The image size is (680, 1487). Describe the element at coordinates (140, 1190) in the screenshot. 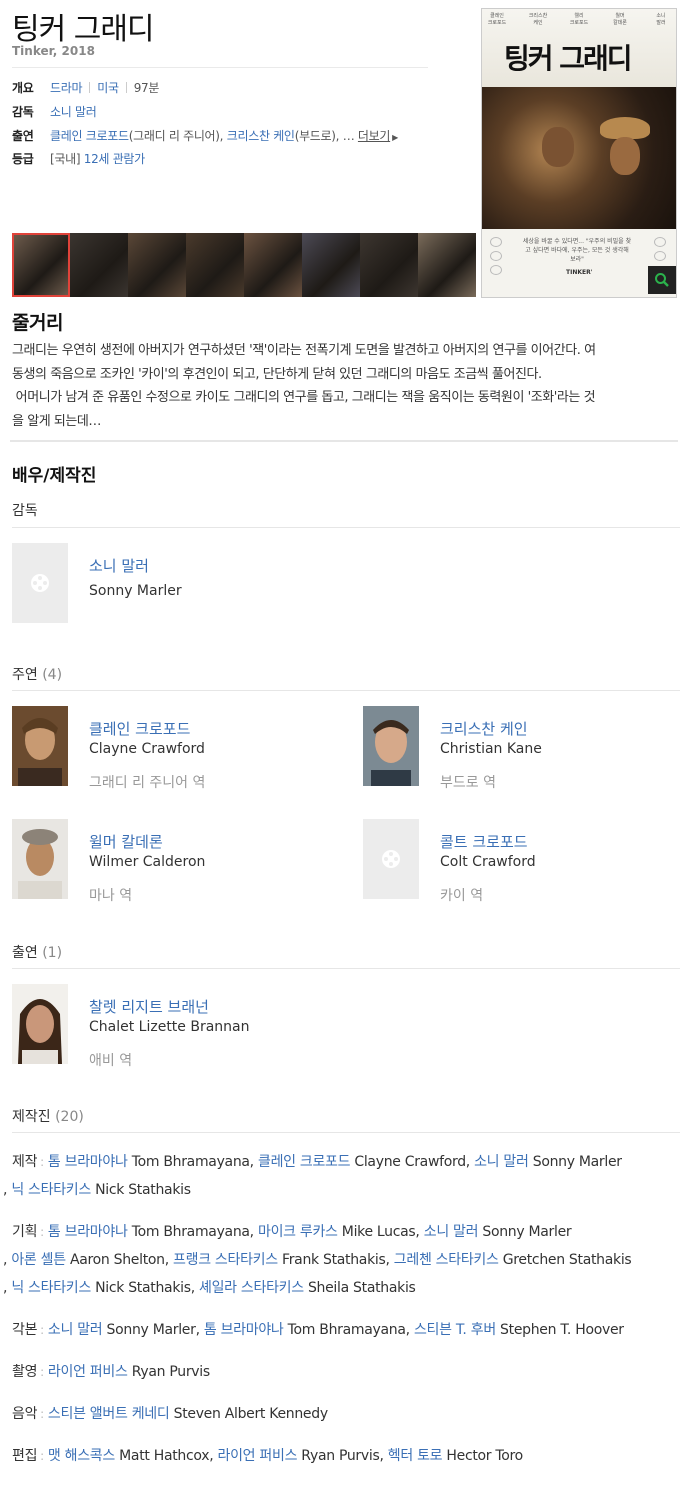

I see `crew-name-en: Nick Stathakis` at that location.